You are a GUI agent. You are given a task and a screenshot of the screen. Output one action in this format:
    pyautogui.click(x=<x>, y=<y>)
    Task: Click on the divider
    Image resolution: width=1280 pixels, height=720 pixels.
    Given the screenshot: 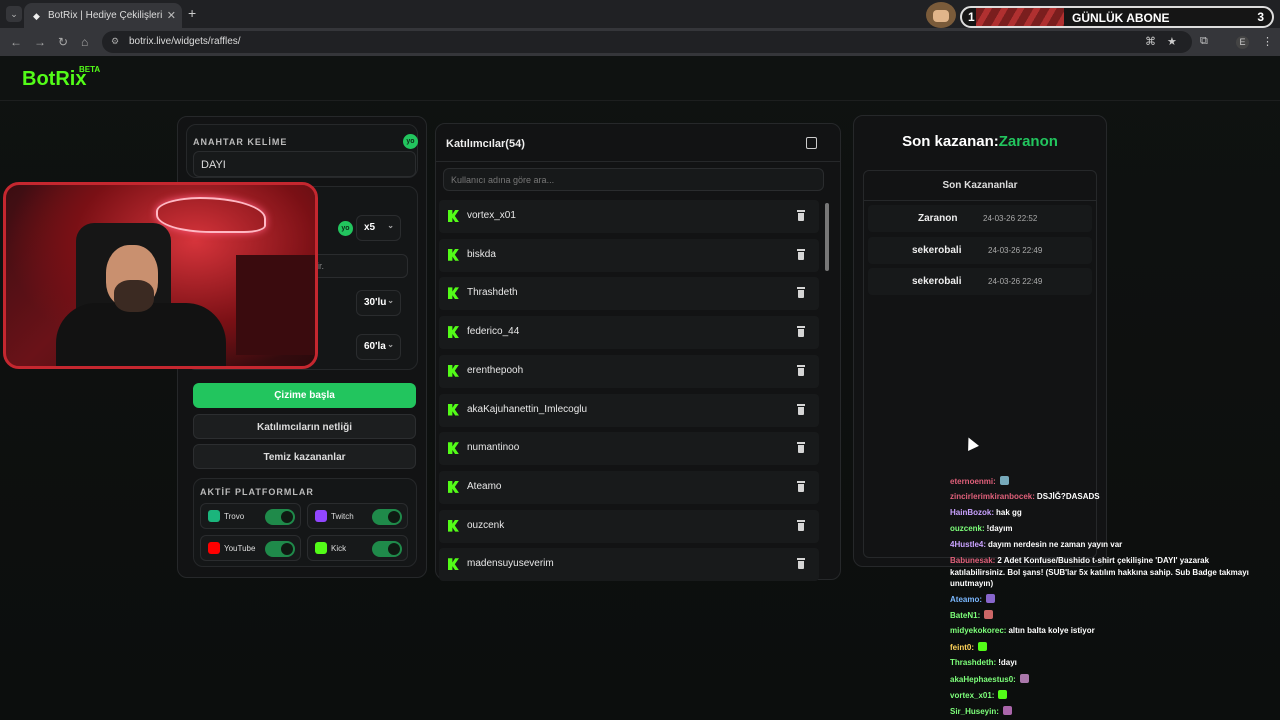 What is the action you would take?
    pyautogui.click(x=638, y=161)
    